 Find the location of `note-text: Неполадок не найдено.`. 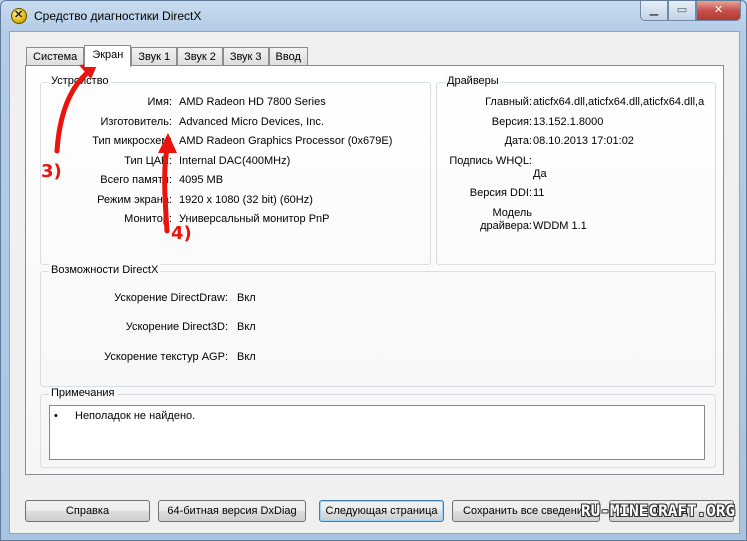

note-text: Неполадок не найдено. is located at coordinates (135, 416).